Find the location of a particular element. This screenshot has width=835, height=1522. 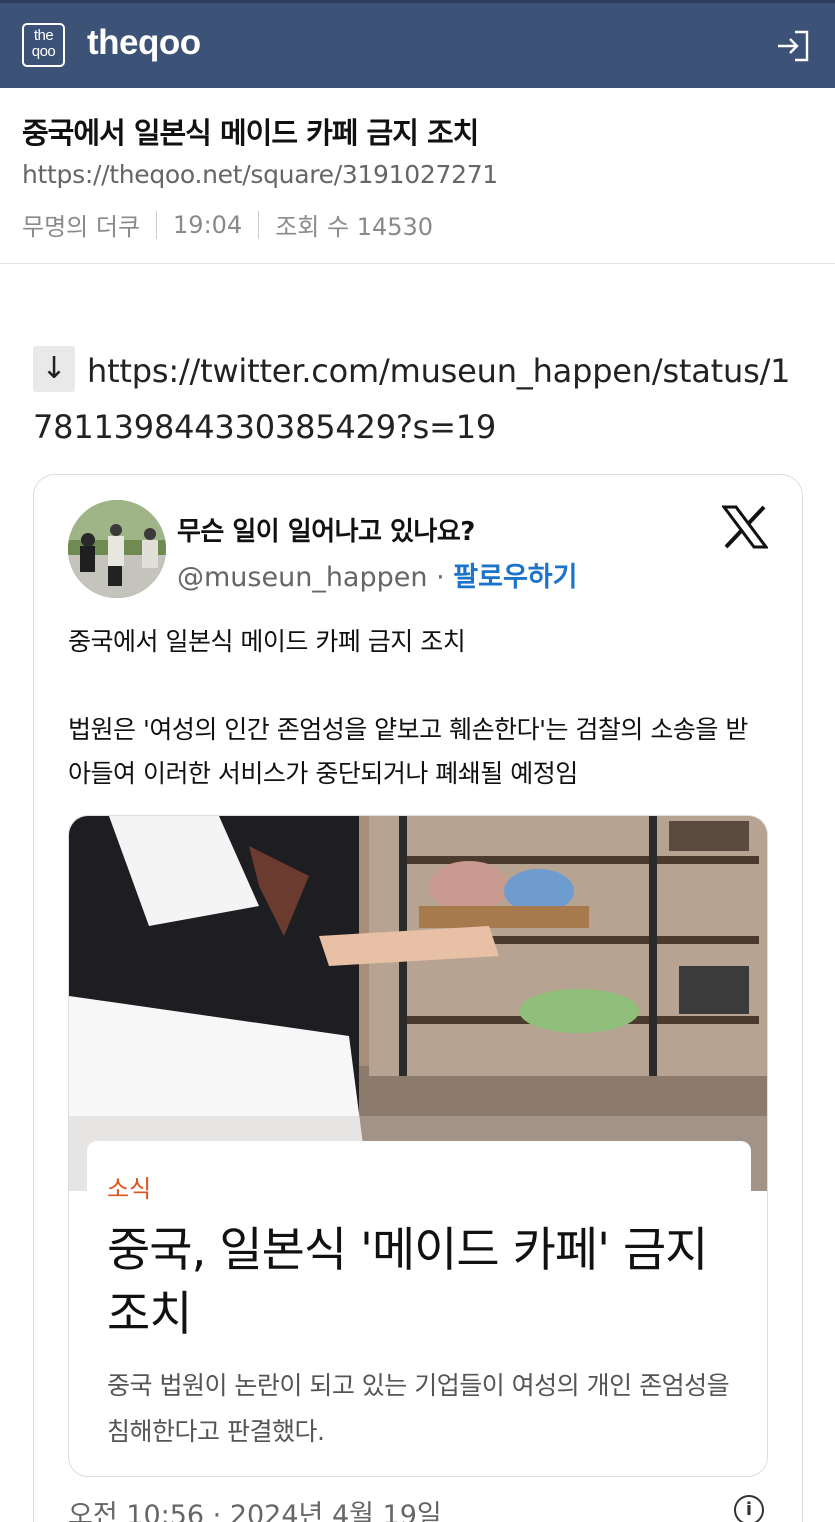

x-logo-icon is located at coordinates (745, 527).